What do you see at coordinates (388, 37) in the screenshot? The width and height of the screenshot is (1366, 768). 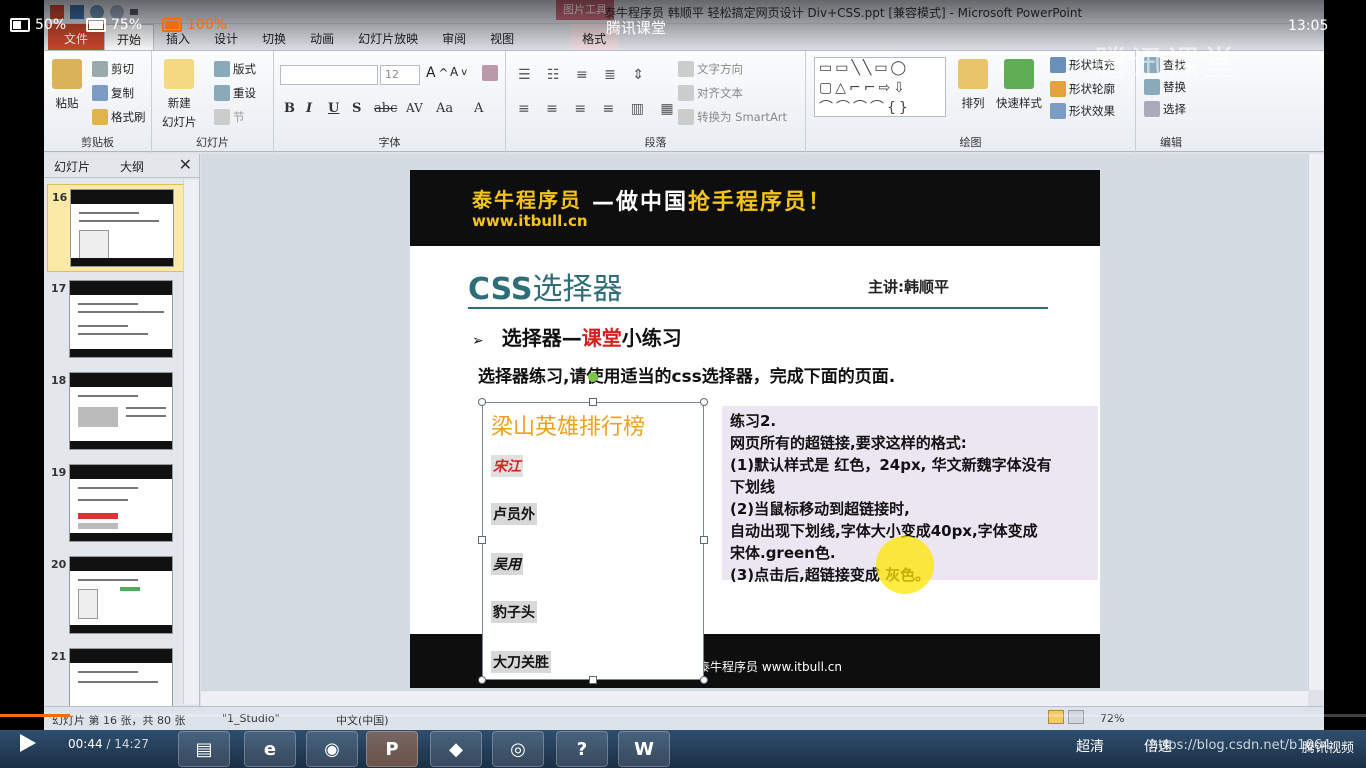 I see `tab-slideshow: 幻灯片放映` at bounding box center [388, 37].